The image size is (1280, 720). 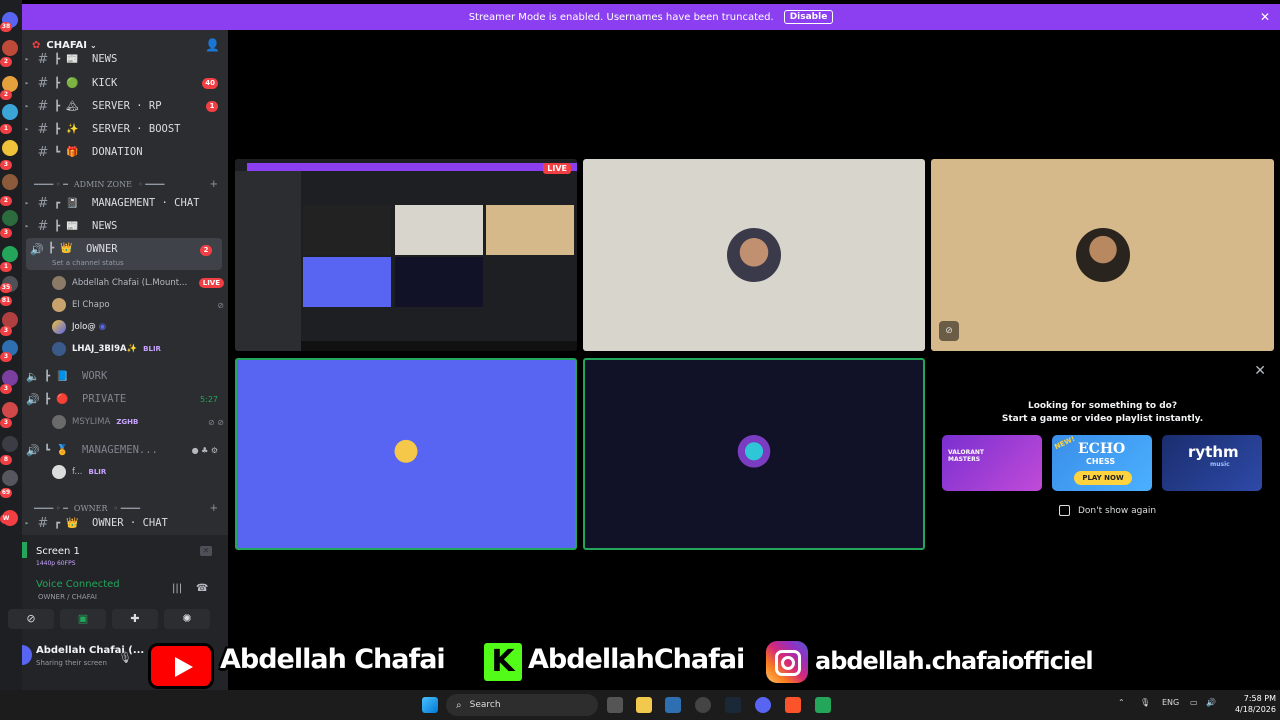 I want to click on task-view-icon, so click(x=615, y=705).